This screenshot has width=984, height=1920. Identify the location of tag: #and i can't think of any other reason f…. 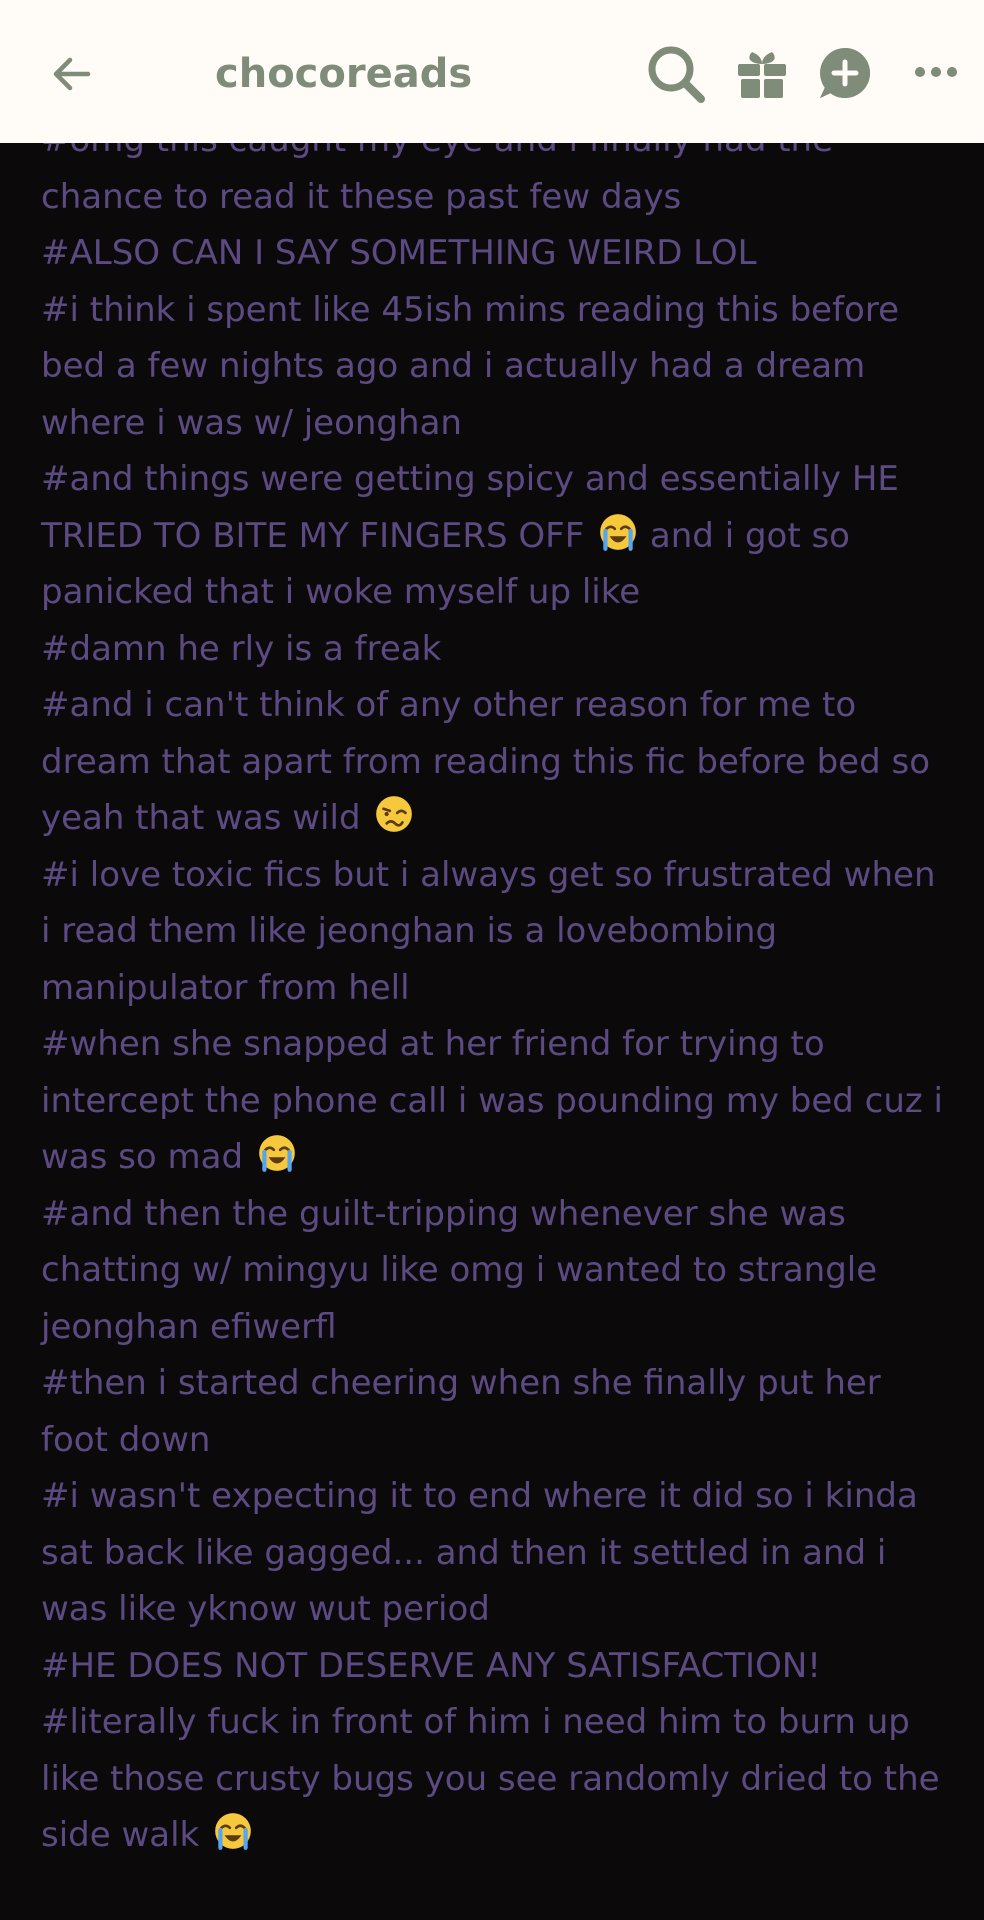
(493, 762).